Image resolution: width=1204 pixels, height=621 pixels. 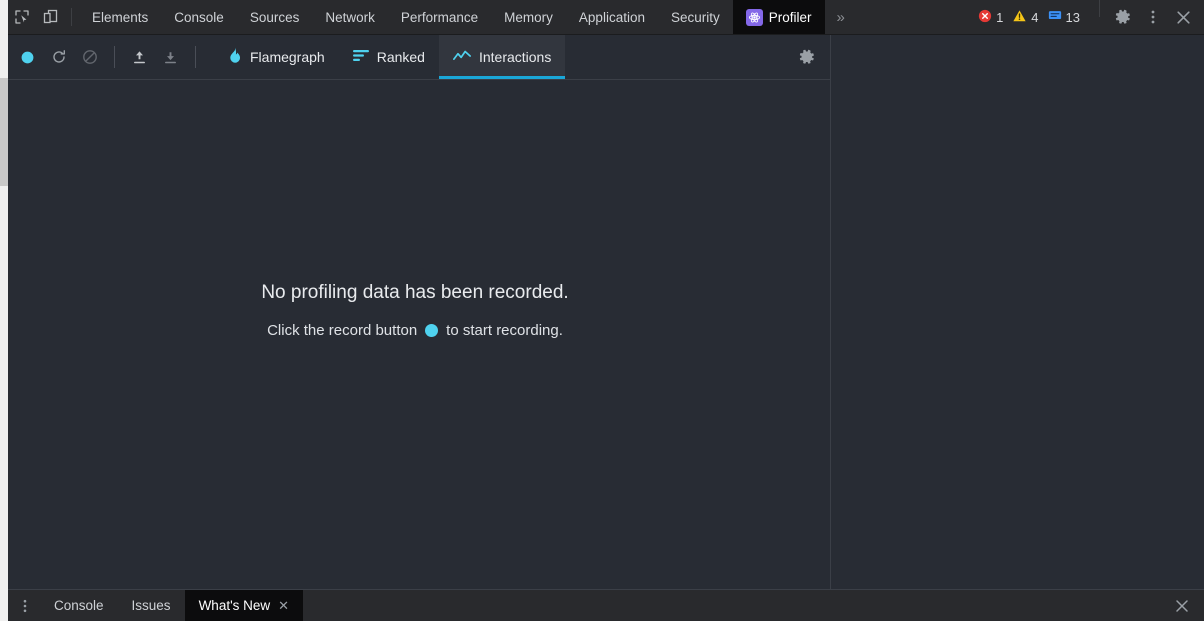 I want to click on warning-counter: 4, so click(x=1025, y=17).